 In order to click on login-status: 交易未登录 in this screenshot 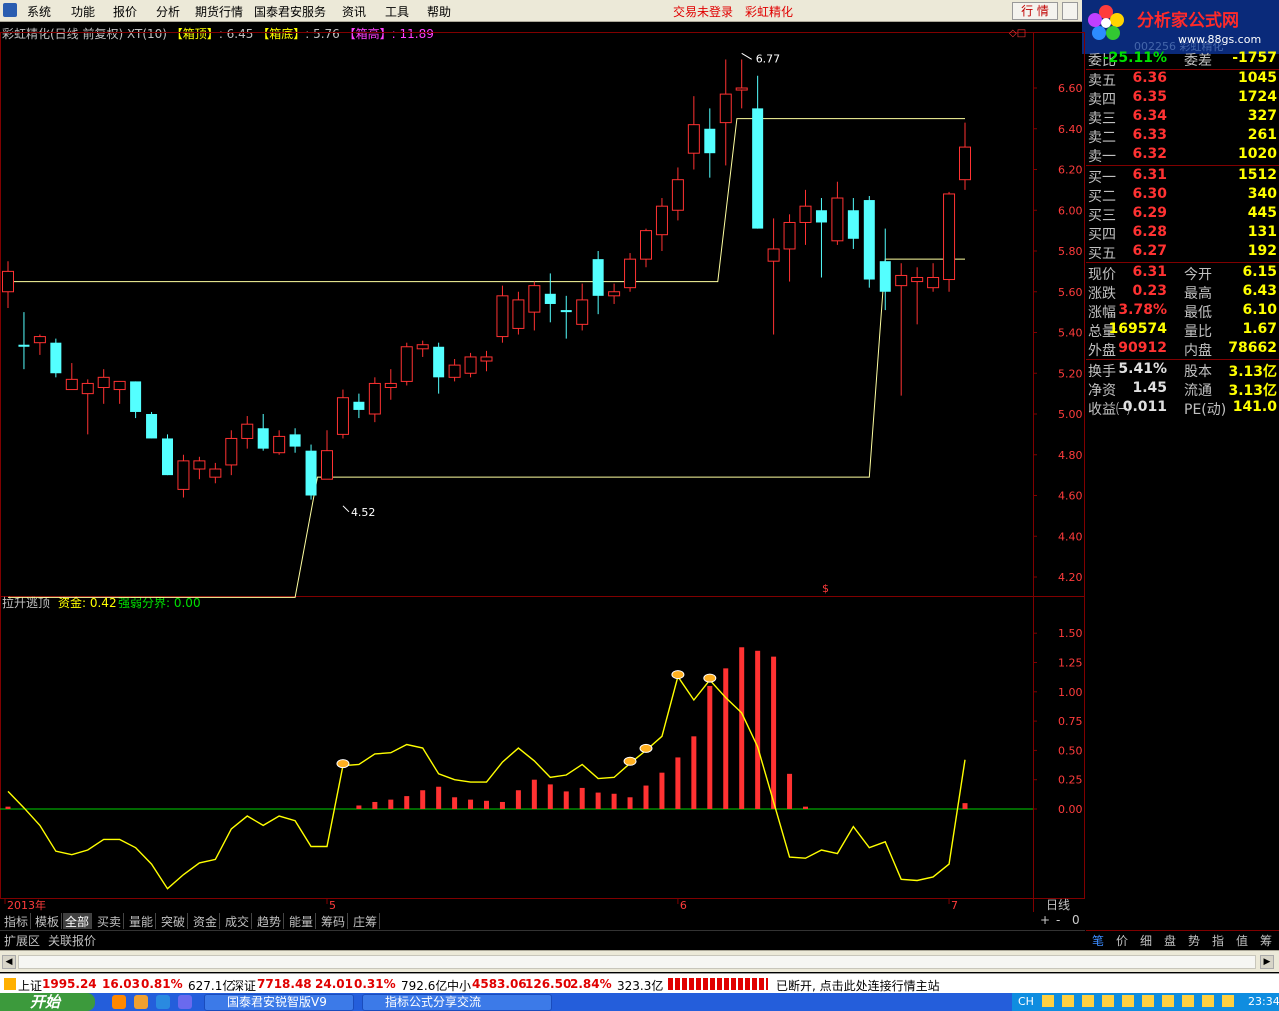, I will do `click(703, 11)`.